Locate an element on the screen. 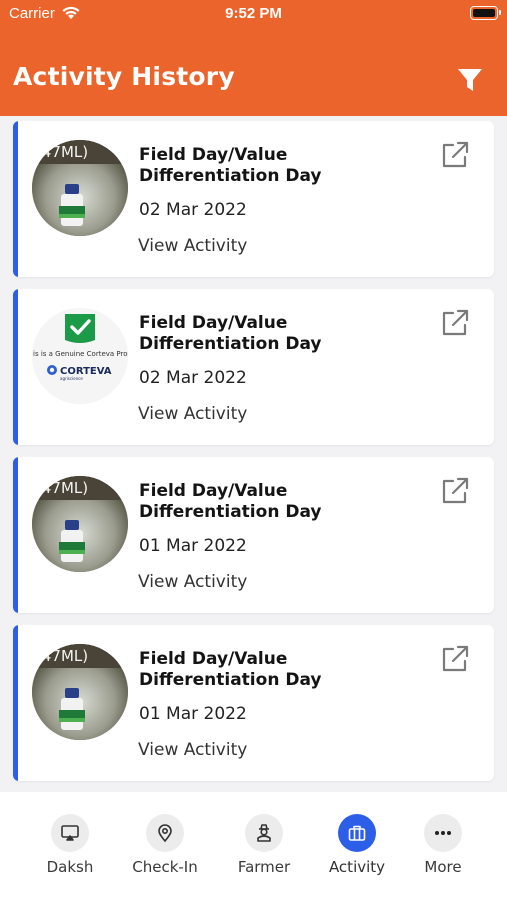 The height and width of the screenshot is (900, 507). bottom-tab-bar: Daksh Check-In Farmer Activity More is located at coordinates (253, 846).